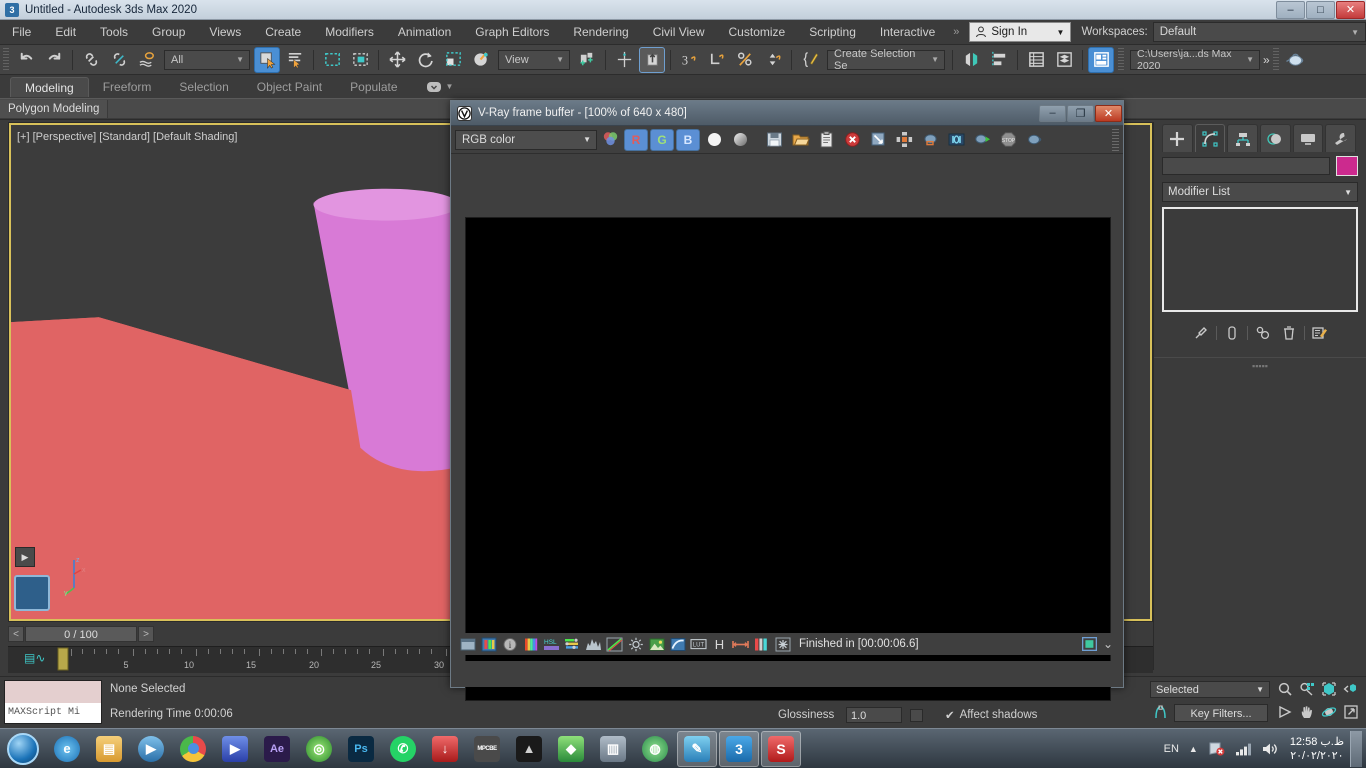 The width and height of the screenshot is (1366, 768). I want to click on scene-explorer-icon, so click(1064, 60).